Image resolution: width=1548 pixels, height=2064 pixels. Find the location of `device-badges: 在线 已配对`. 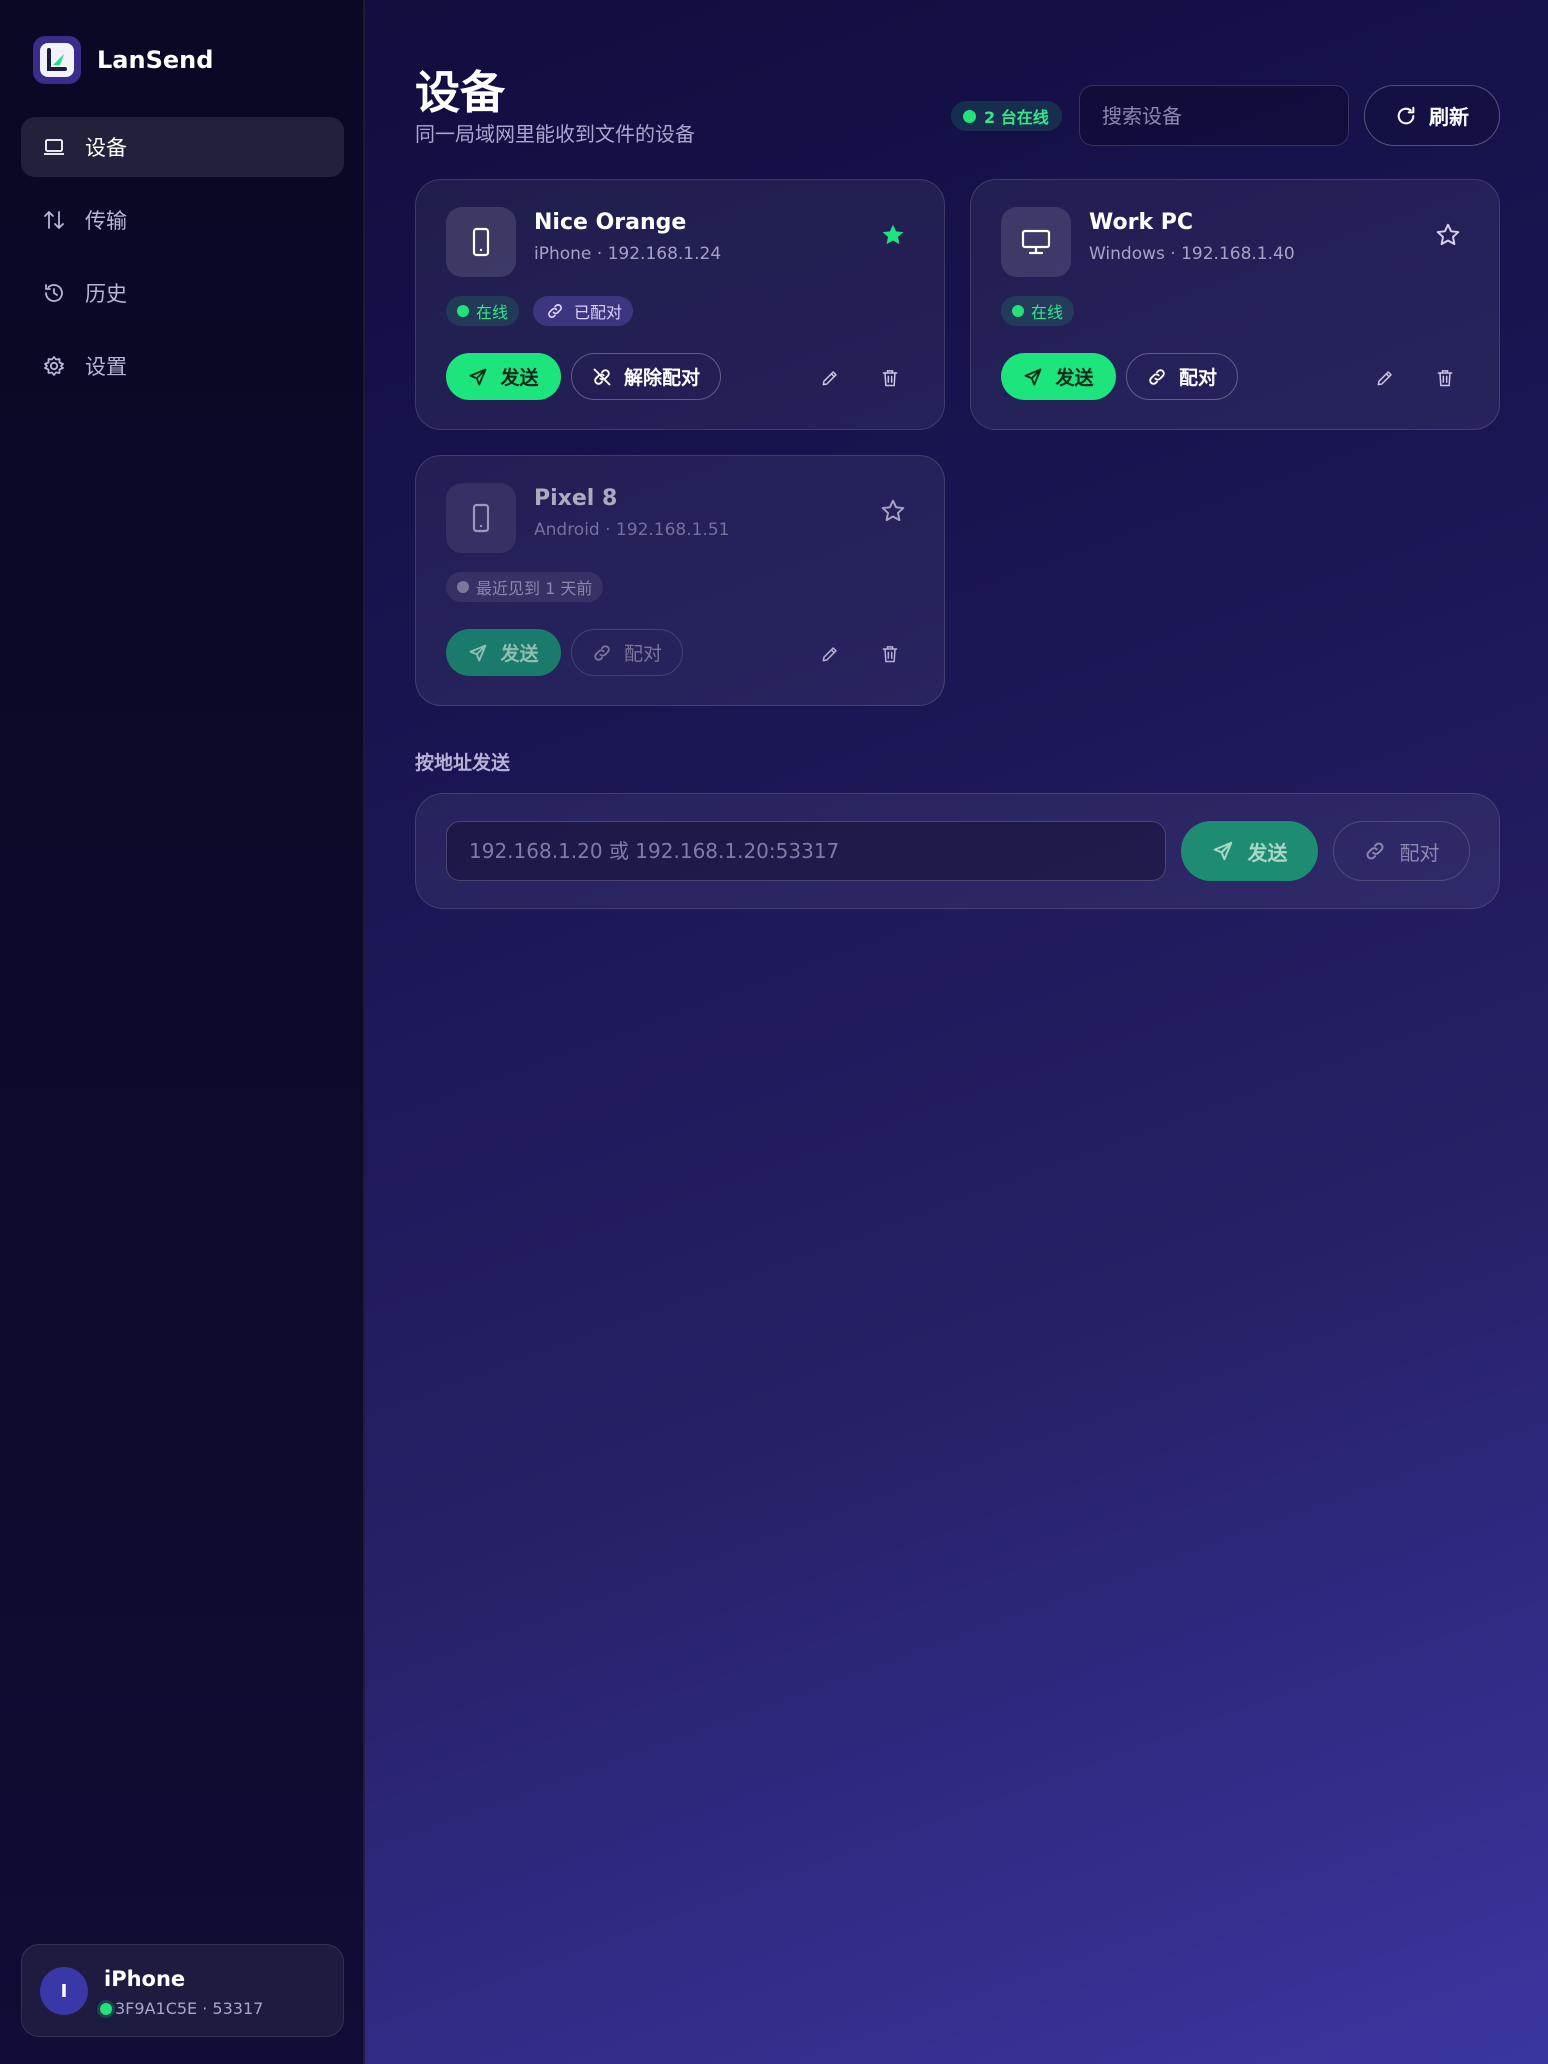

device-badges: 在线 已配对 is located at coordinates (546, 311).